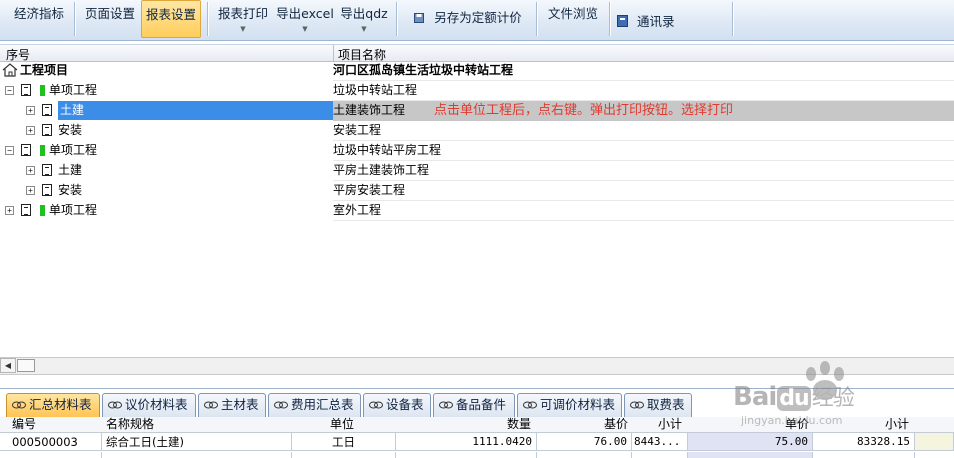  I want to click on tab-fee-table: 取费表, so click(658, 405).